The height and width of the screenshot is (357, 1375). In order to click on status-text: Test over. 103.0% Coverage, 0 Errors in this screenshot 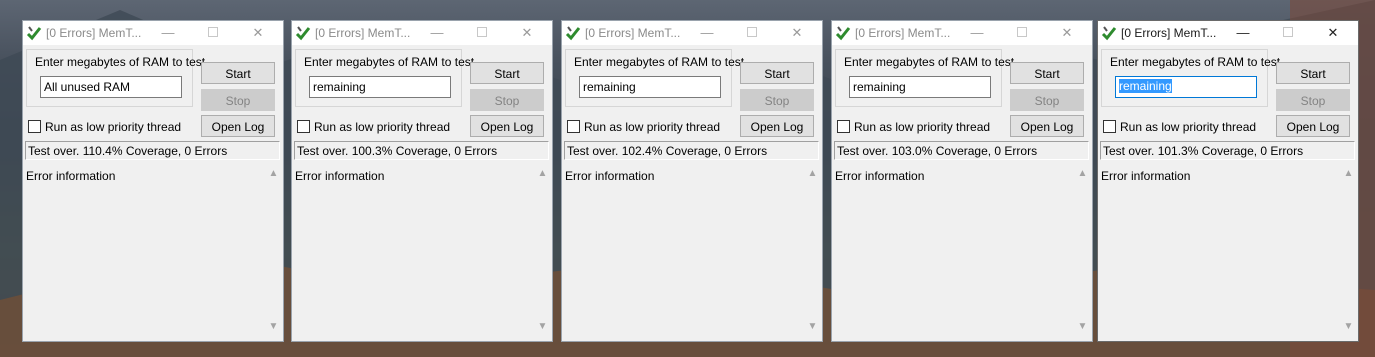, I will do `click(961, 150)`.